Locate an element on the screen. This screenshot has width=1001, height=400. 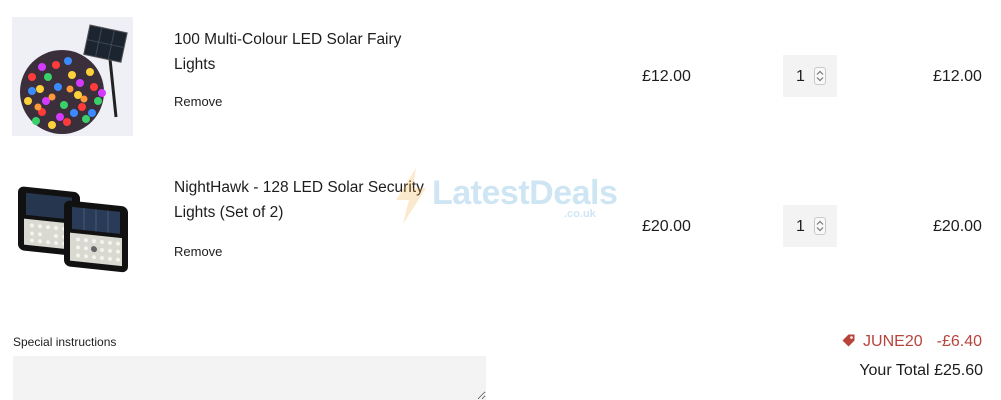
watermark-logo: LatestDeals .co.uk is located at coordinates (506, 198).